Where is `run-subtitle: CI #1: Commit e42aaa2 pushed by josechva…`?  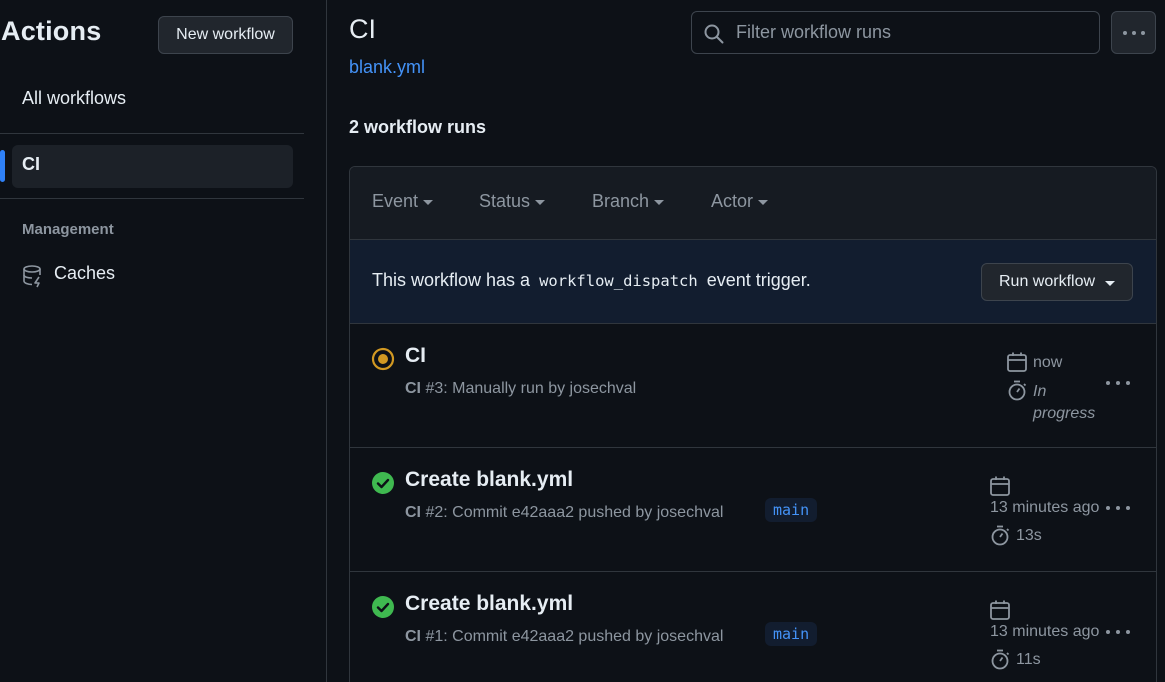
run-subtitle: CI #1: Commit e42aaa2 pushed by josechva… is located at coordinates (564, 637).